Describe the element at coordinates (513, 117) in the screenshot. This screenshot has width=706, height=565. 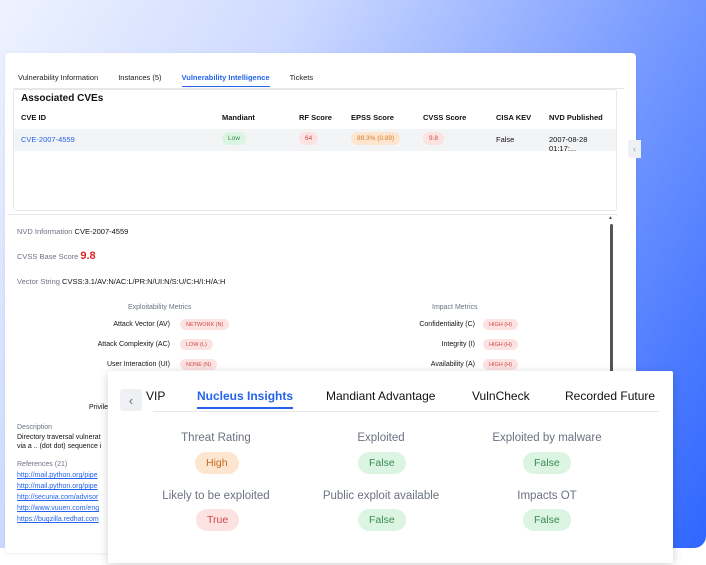
I see `col-header-cisa-kev: CISA KEV` at that location.